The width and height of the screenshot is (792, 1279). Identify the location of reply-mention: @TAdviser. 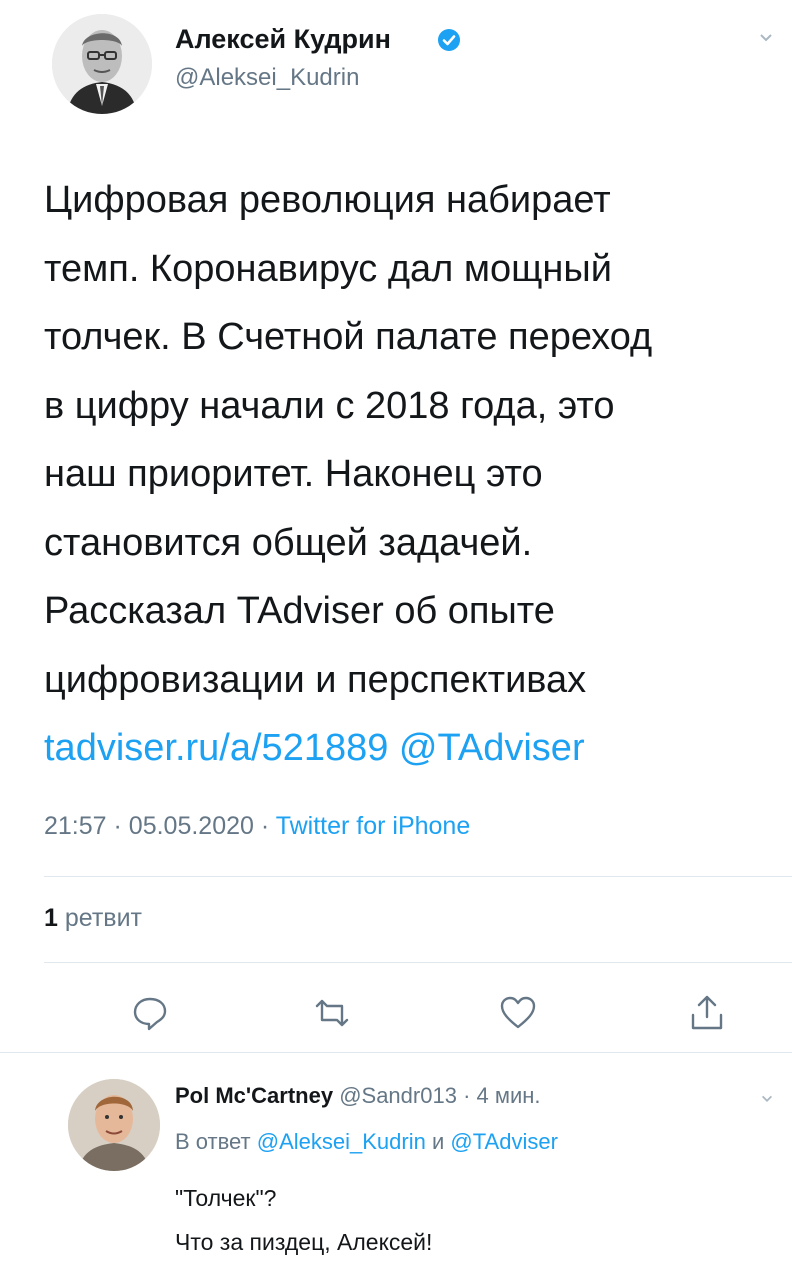
(504, 1141).